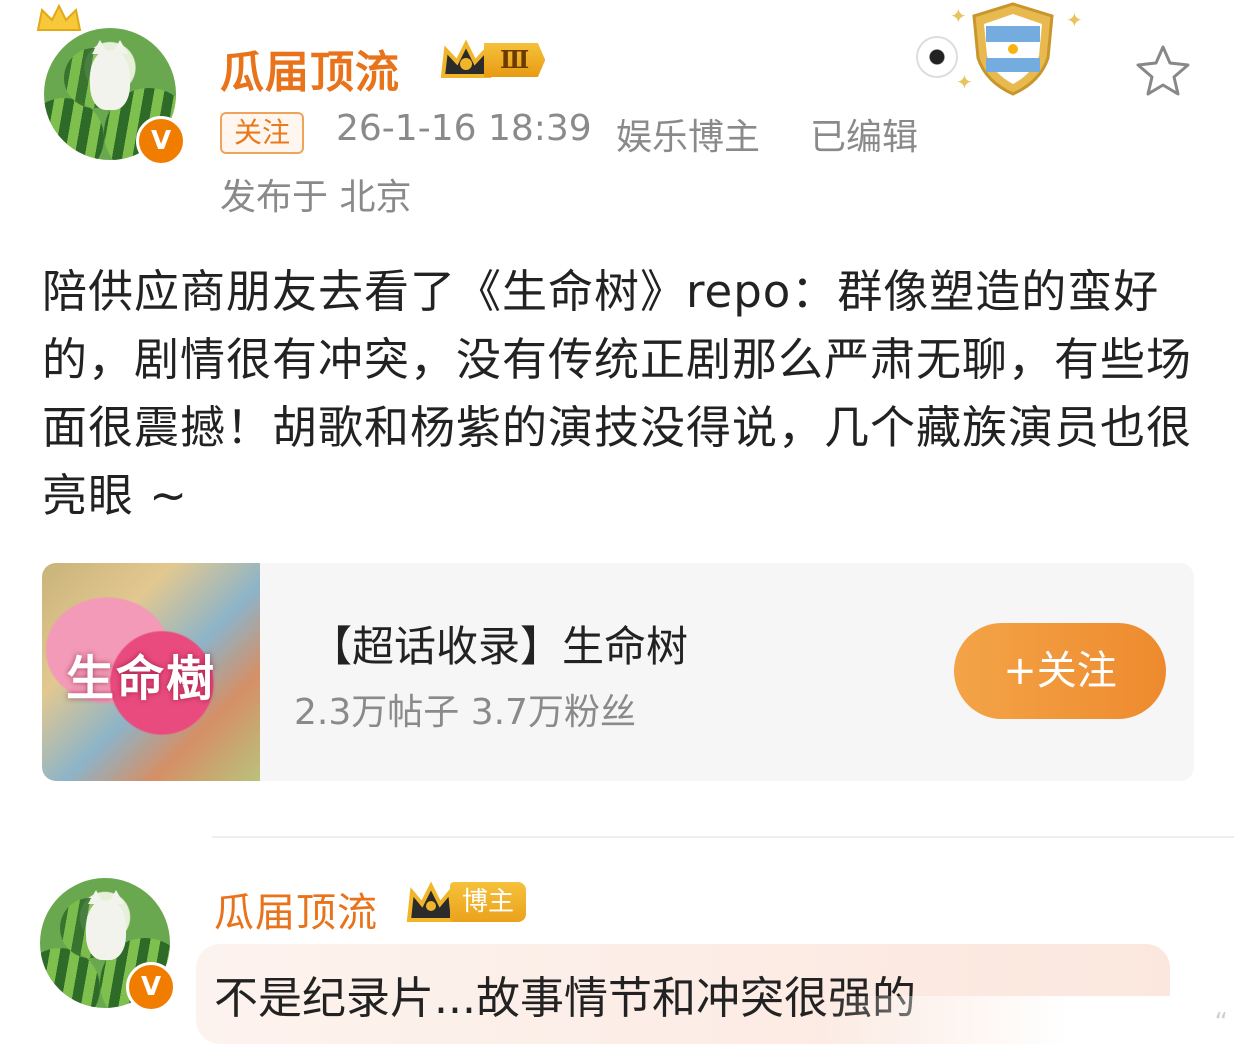 The width and height of the screenshot is (1234, 1052). What do you see at coordinates (1163, 70) in the screenshot?
I see `star-icon` at bounding box center [1163, 70].